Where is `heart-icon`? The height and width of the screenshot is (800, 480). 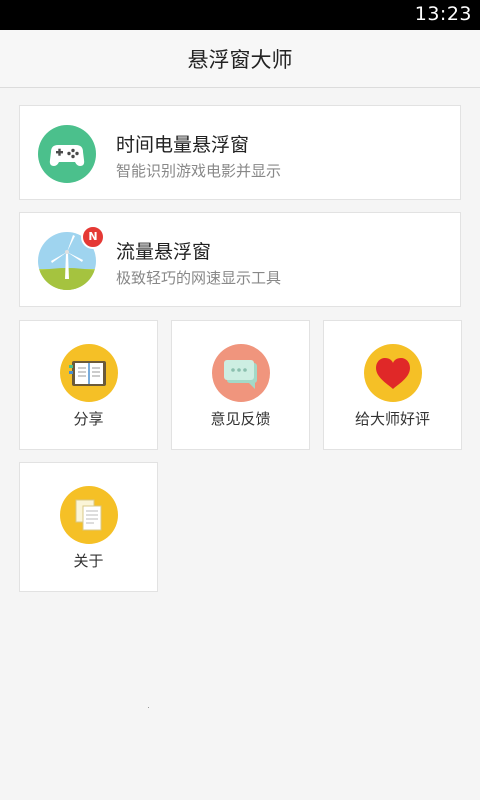 heart-icon is located at coordinates (393, 373).